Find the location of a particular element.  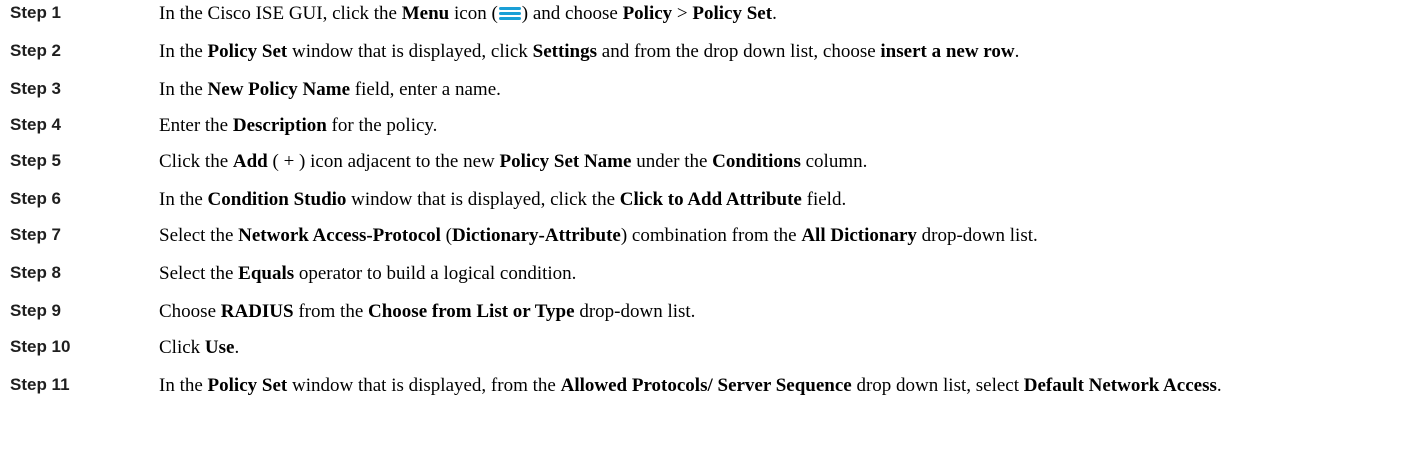

ui-element-name: Default Network Access is located at coordinates (1120, 385).